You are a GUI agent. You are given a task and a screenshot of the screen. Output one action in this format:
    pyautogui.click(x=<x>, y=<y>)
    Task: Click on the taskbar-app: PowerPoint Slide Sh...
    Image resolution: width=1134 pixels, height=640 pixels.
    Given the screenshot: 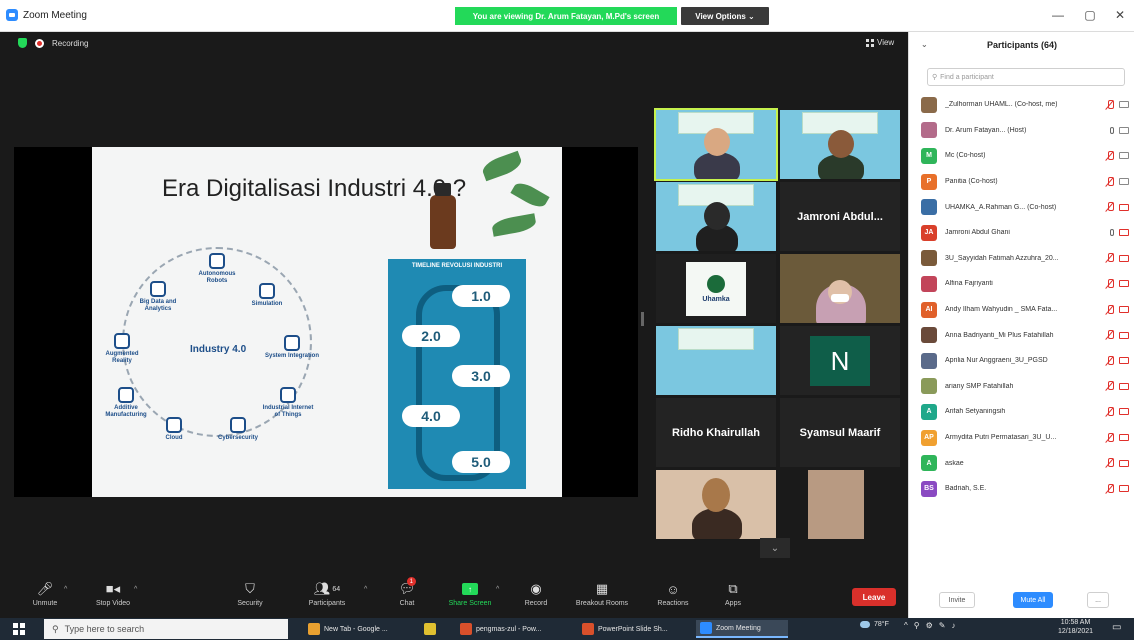 What is the action you would take?
    pyautogui.click(x=634, y=629)
    